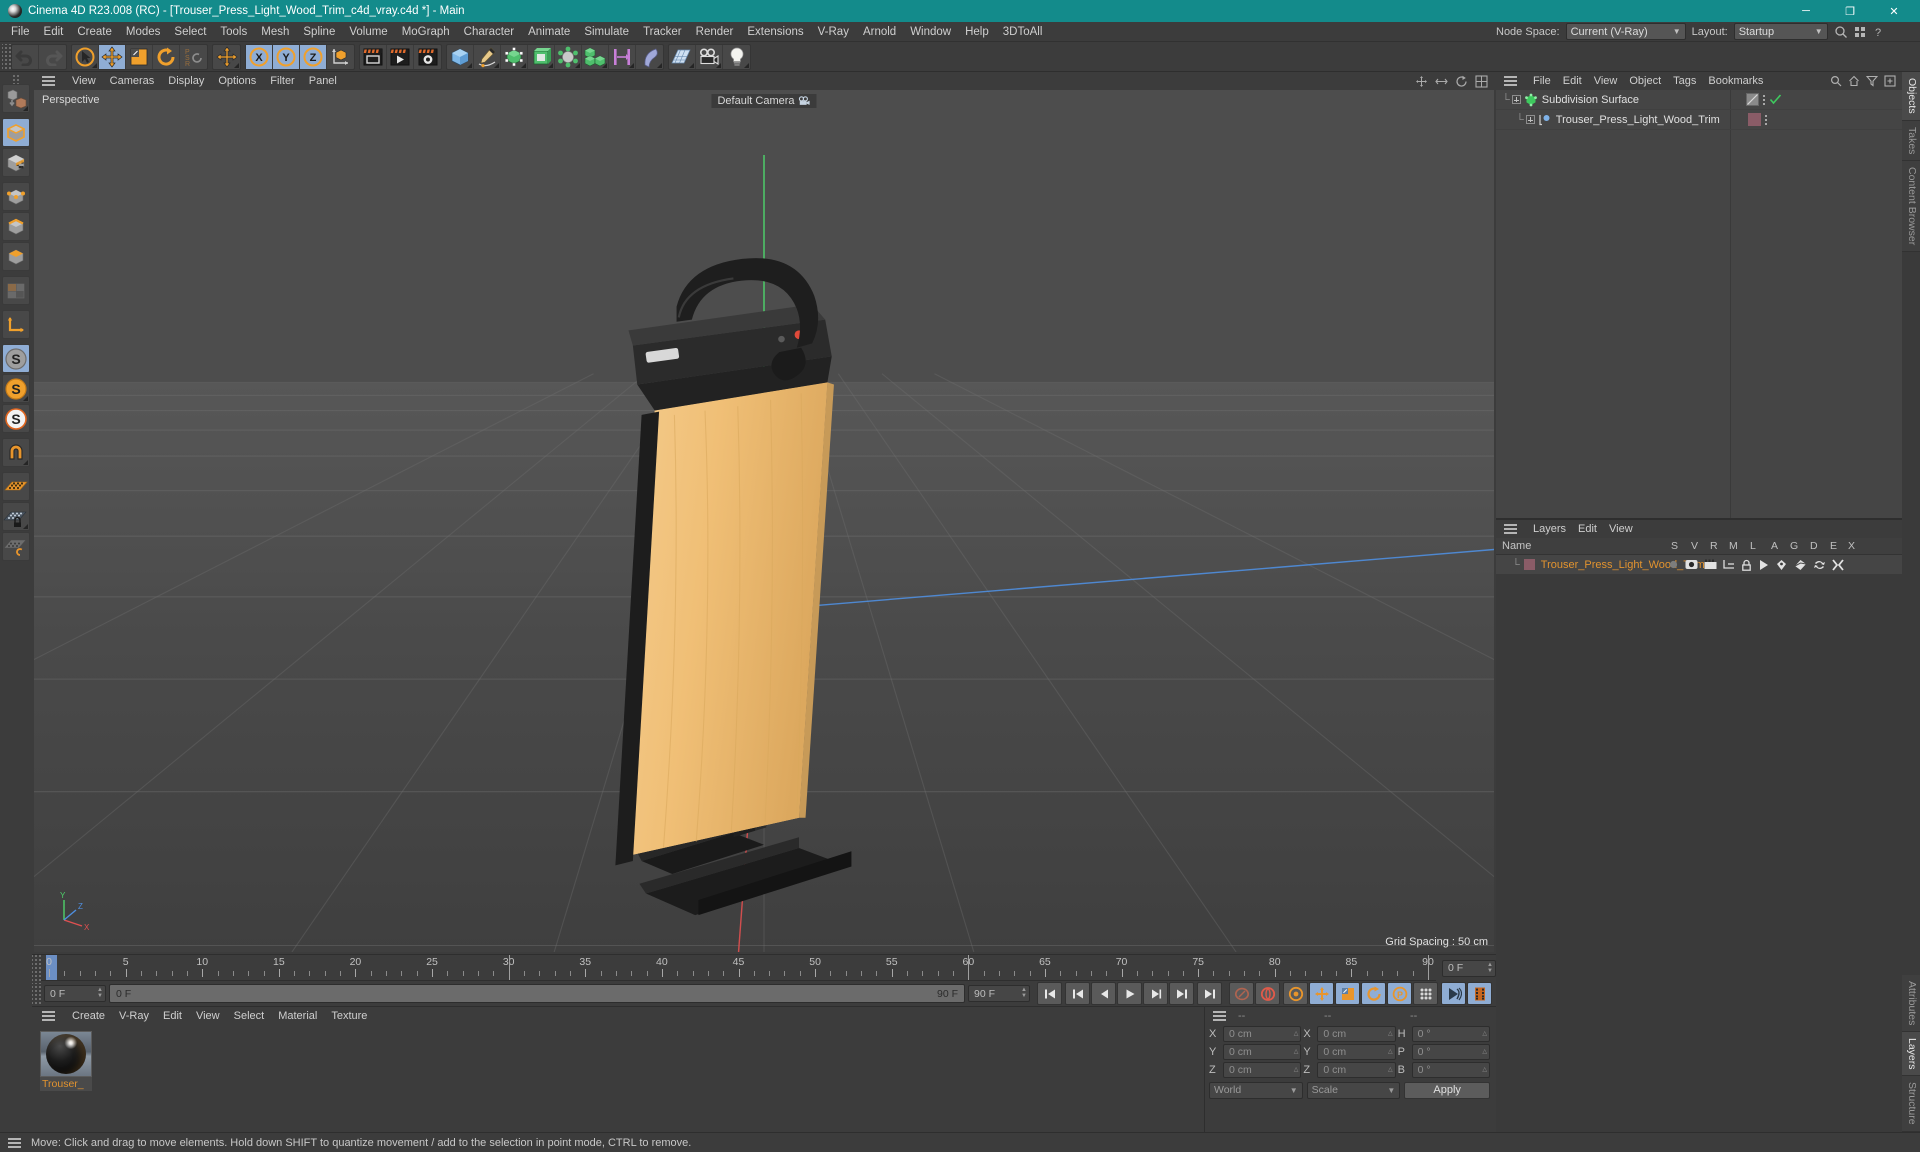 Image resolution: width=1920 pixels, height=1152 pixels. What do you see at coordinates (1699, 564) in the screenshot?
I see `layer-row: └ Trouser_Press_Light_Wood_Trim` at bounding box center [1699, 564].